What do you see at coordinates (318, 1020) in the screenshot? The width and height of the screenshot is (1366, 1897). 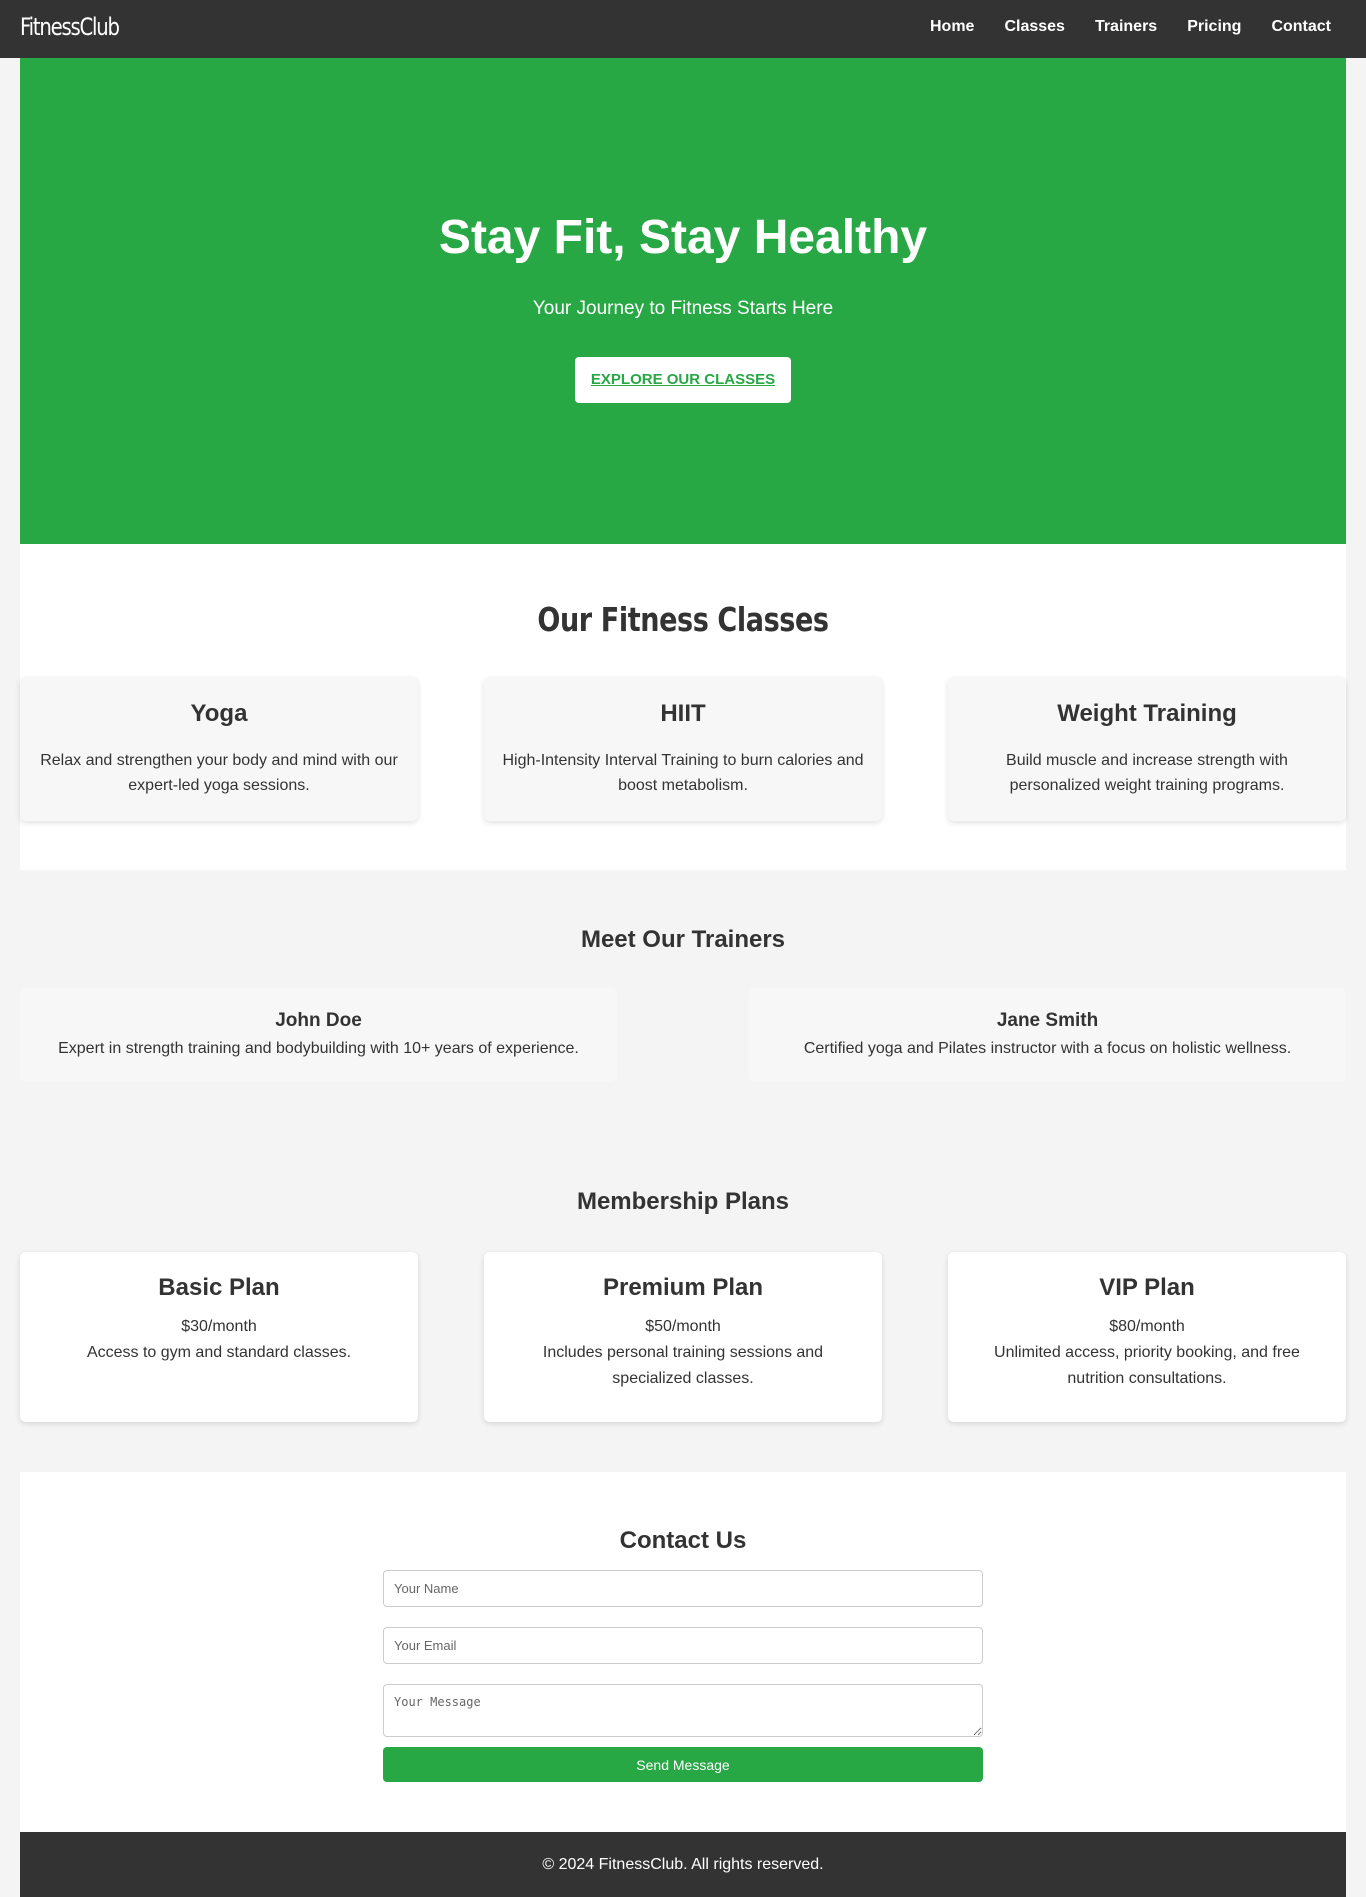 I see `trainer-name: John Doe` at bounding box center [318, 1020].